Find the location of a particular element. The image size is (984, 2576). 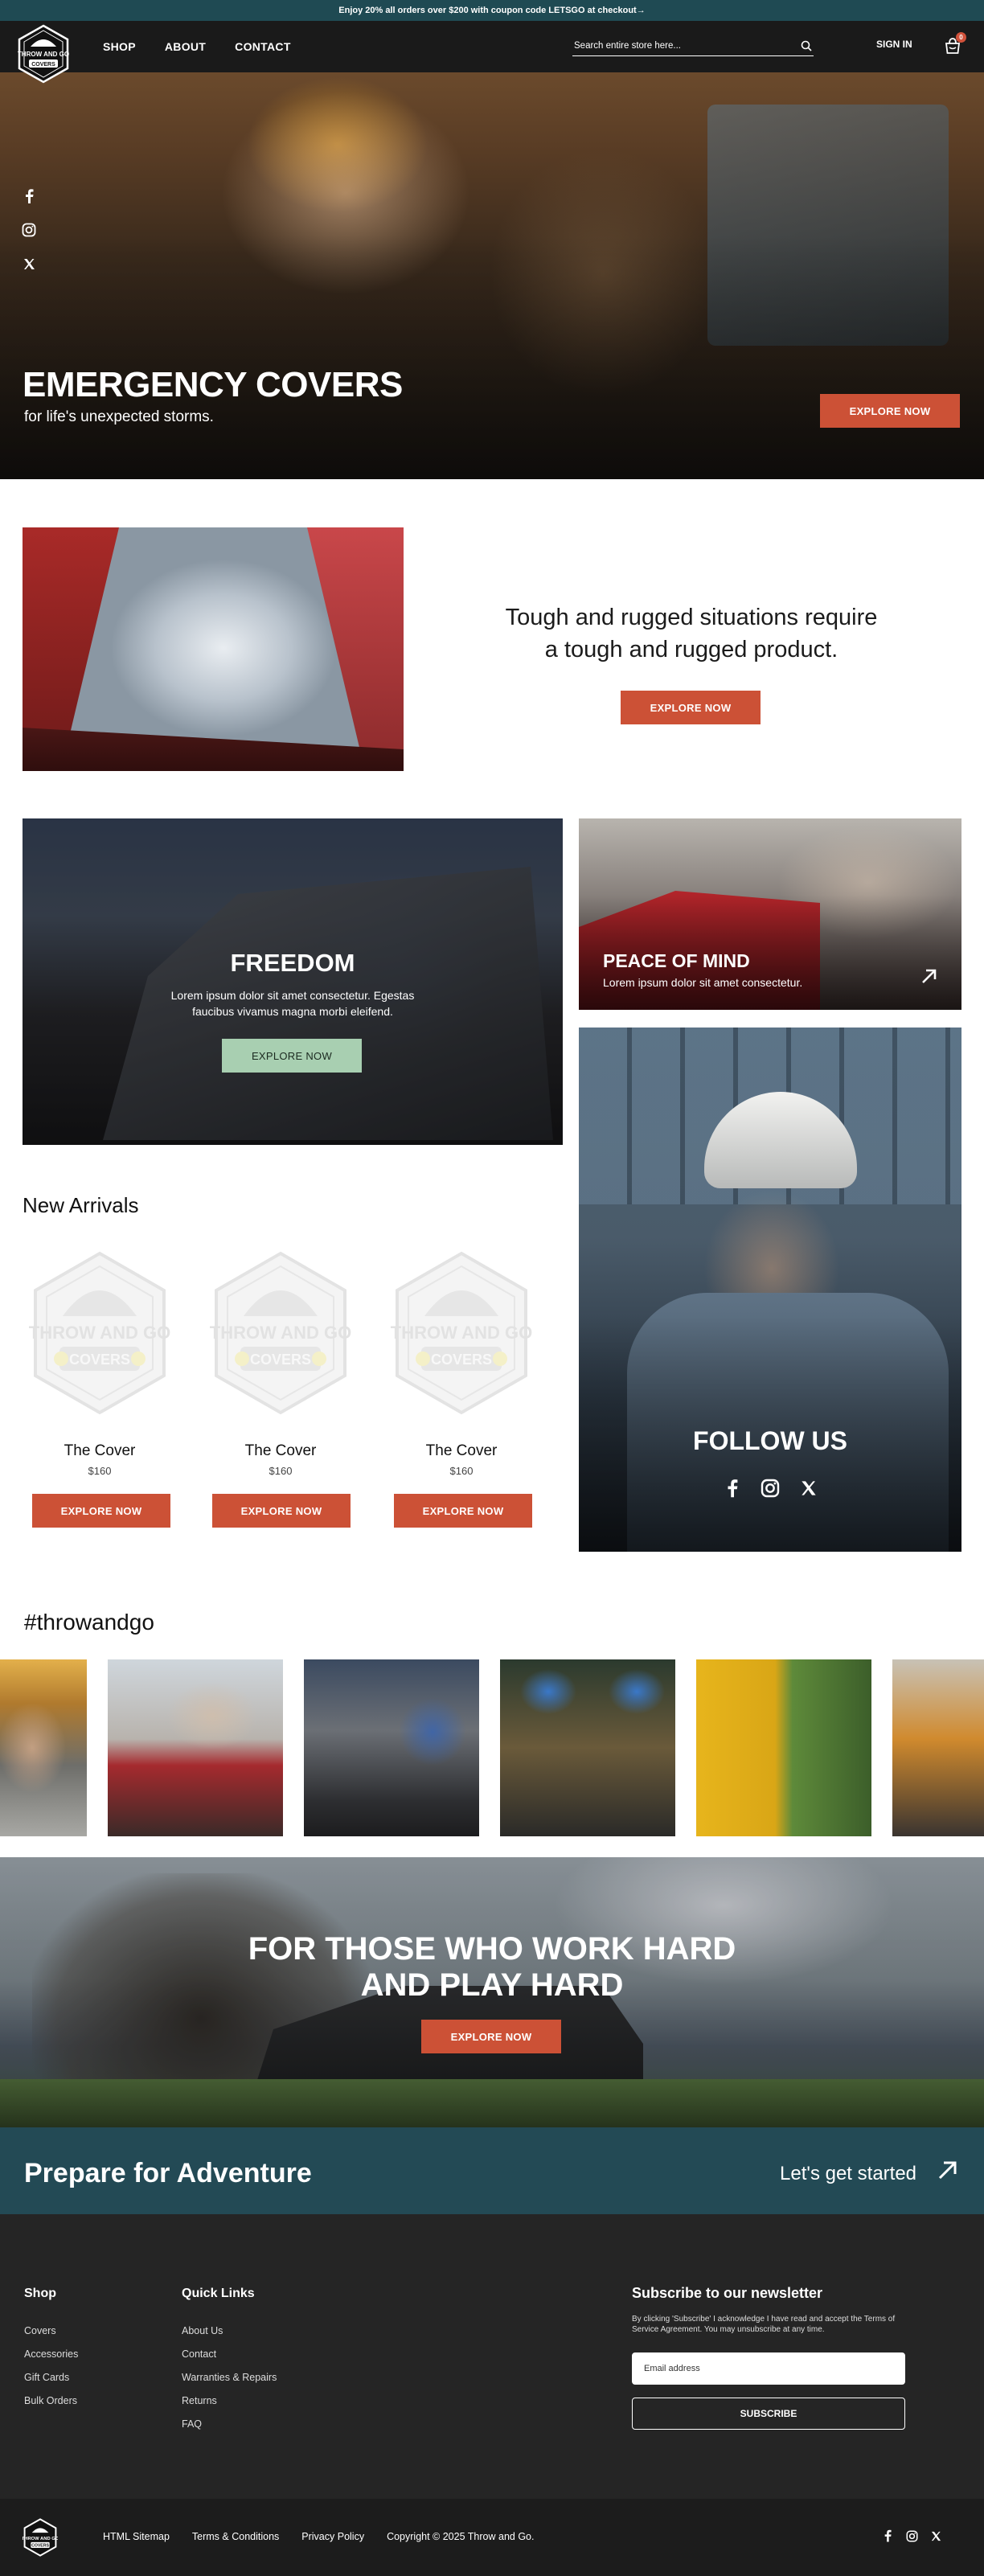

new-arrivals-title: New Arrivals is located at coordinates (81, 1205).